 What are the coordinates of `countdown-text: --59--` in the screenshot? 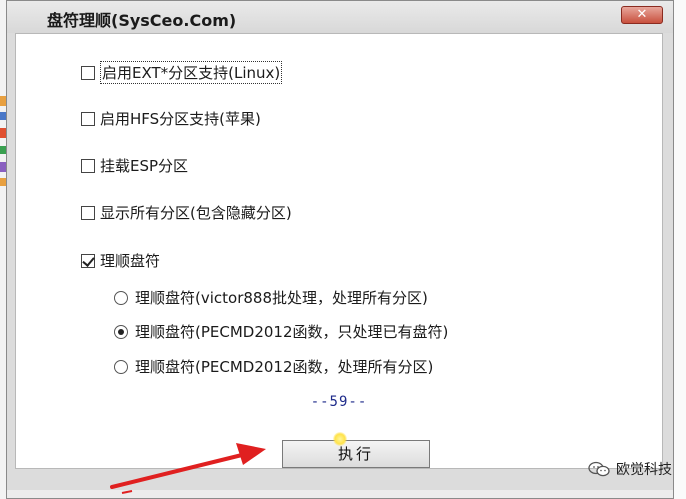 It's located at (339, 402).